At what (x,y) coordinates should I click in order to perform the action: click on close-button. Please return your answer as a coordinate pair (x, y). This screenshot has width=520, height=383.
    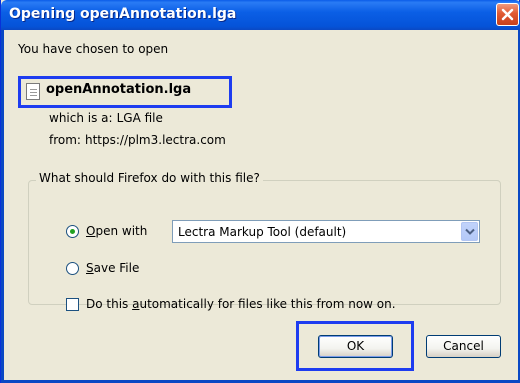
    Looking at the image, I should click on (507, 14).